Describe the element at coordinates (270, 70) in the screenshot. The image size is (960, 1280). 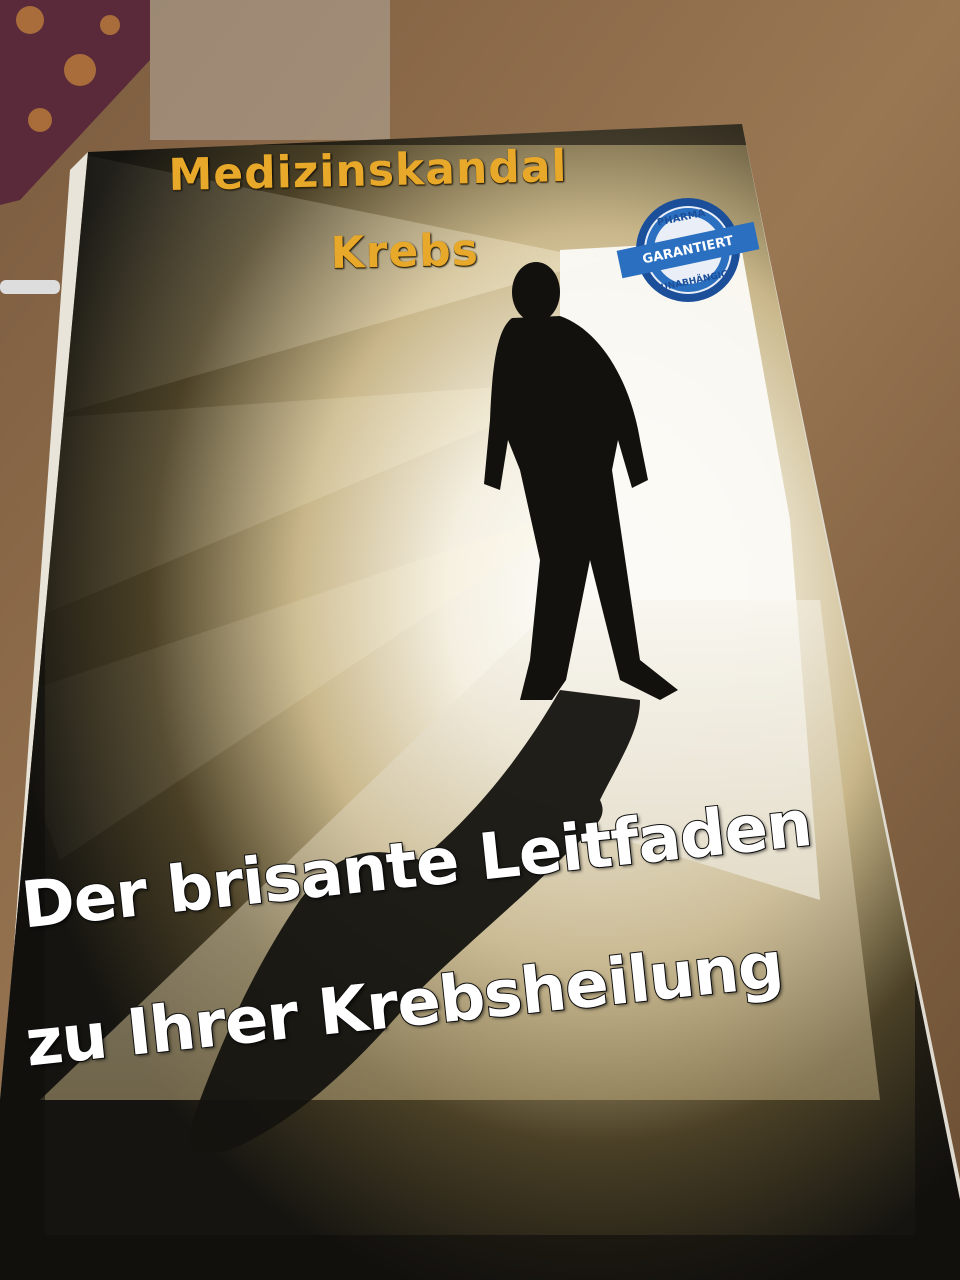
I see `glass` at that location.